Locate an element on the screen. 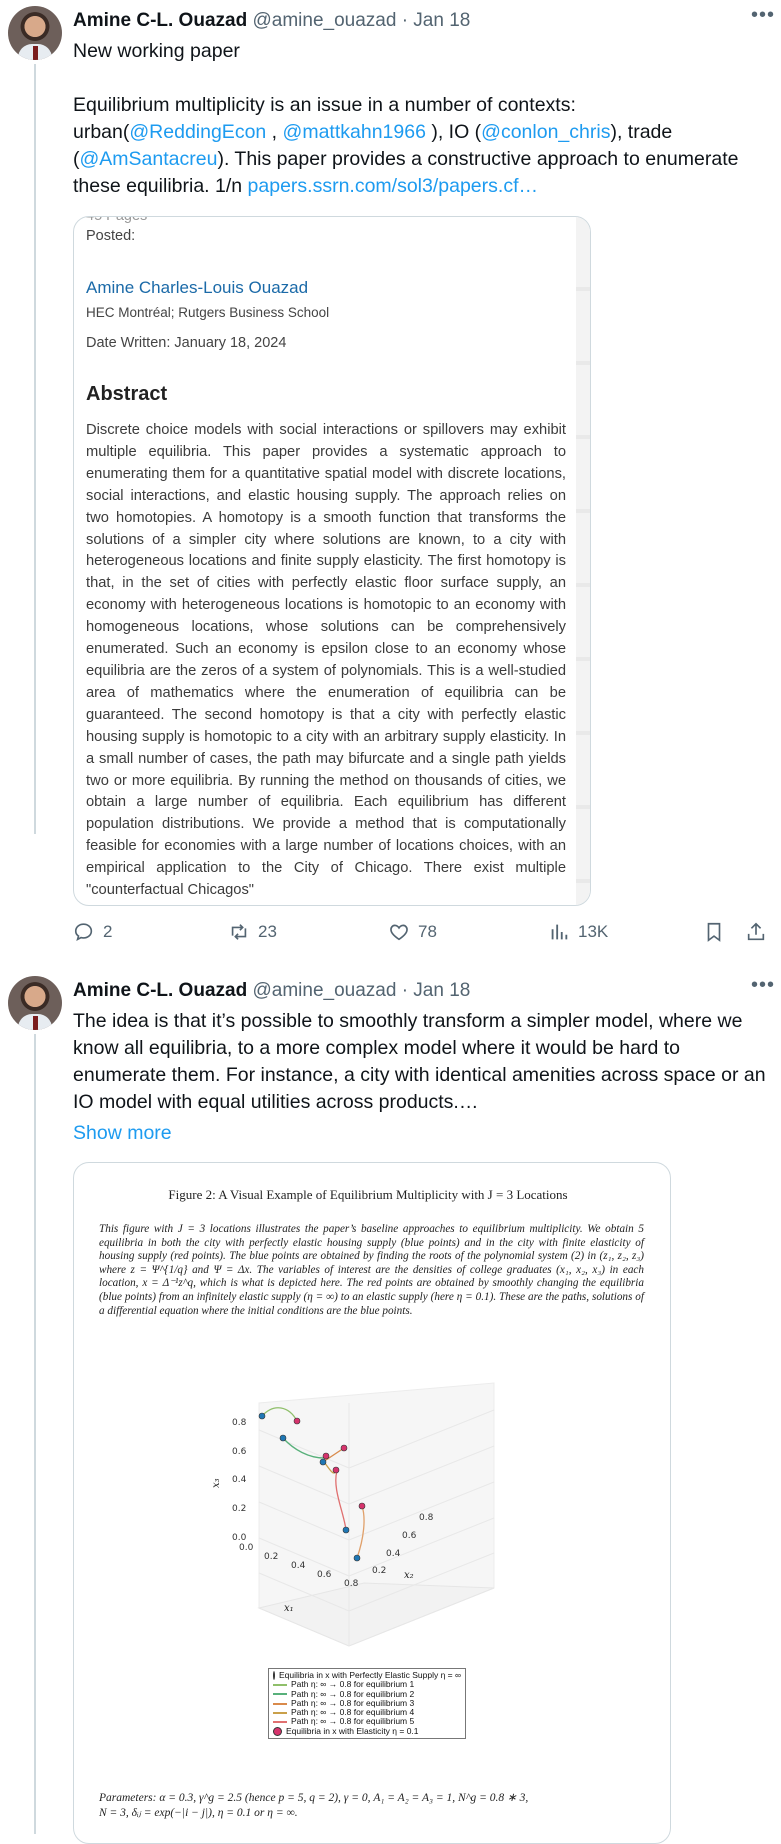 This screenshot has height=1844, width=781. z-axis-ticks: 0.8 0.6 0.4 0.2 0.0 is located at coordinates (239, 1480).